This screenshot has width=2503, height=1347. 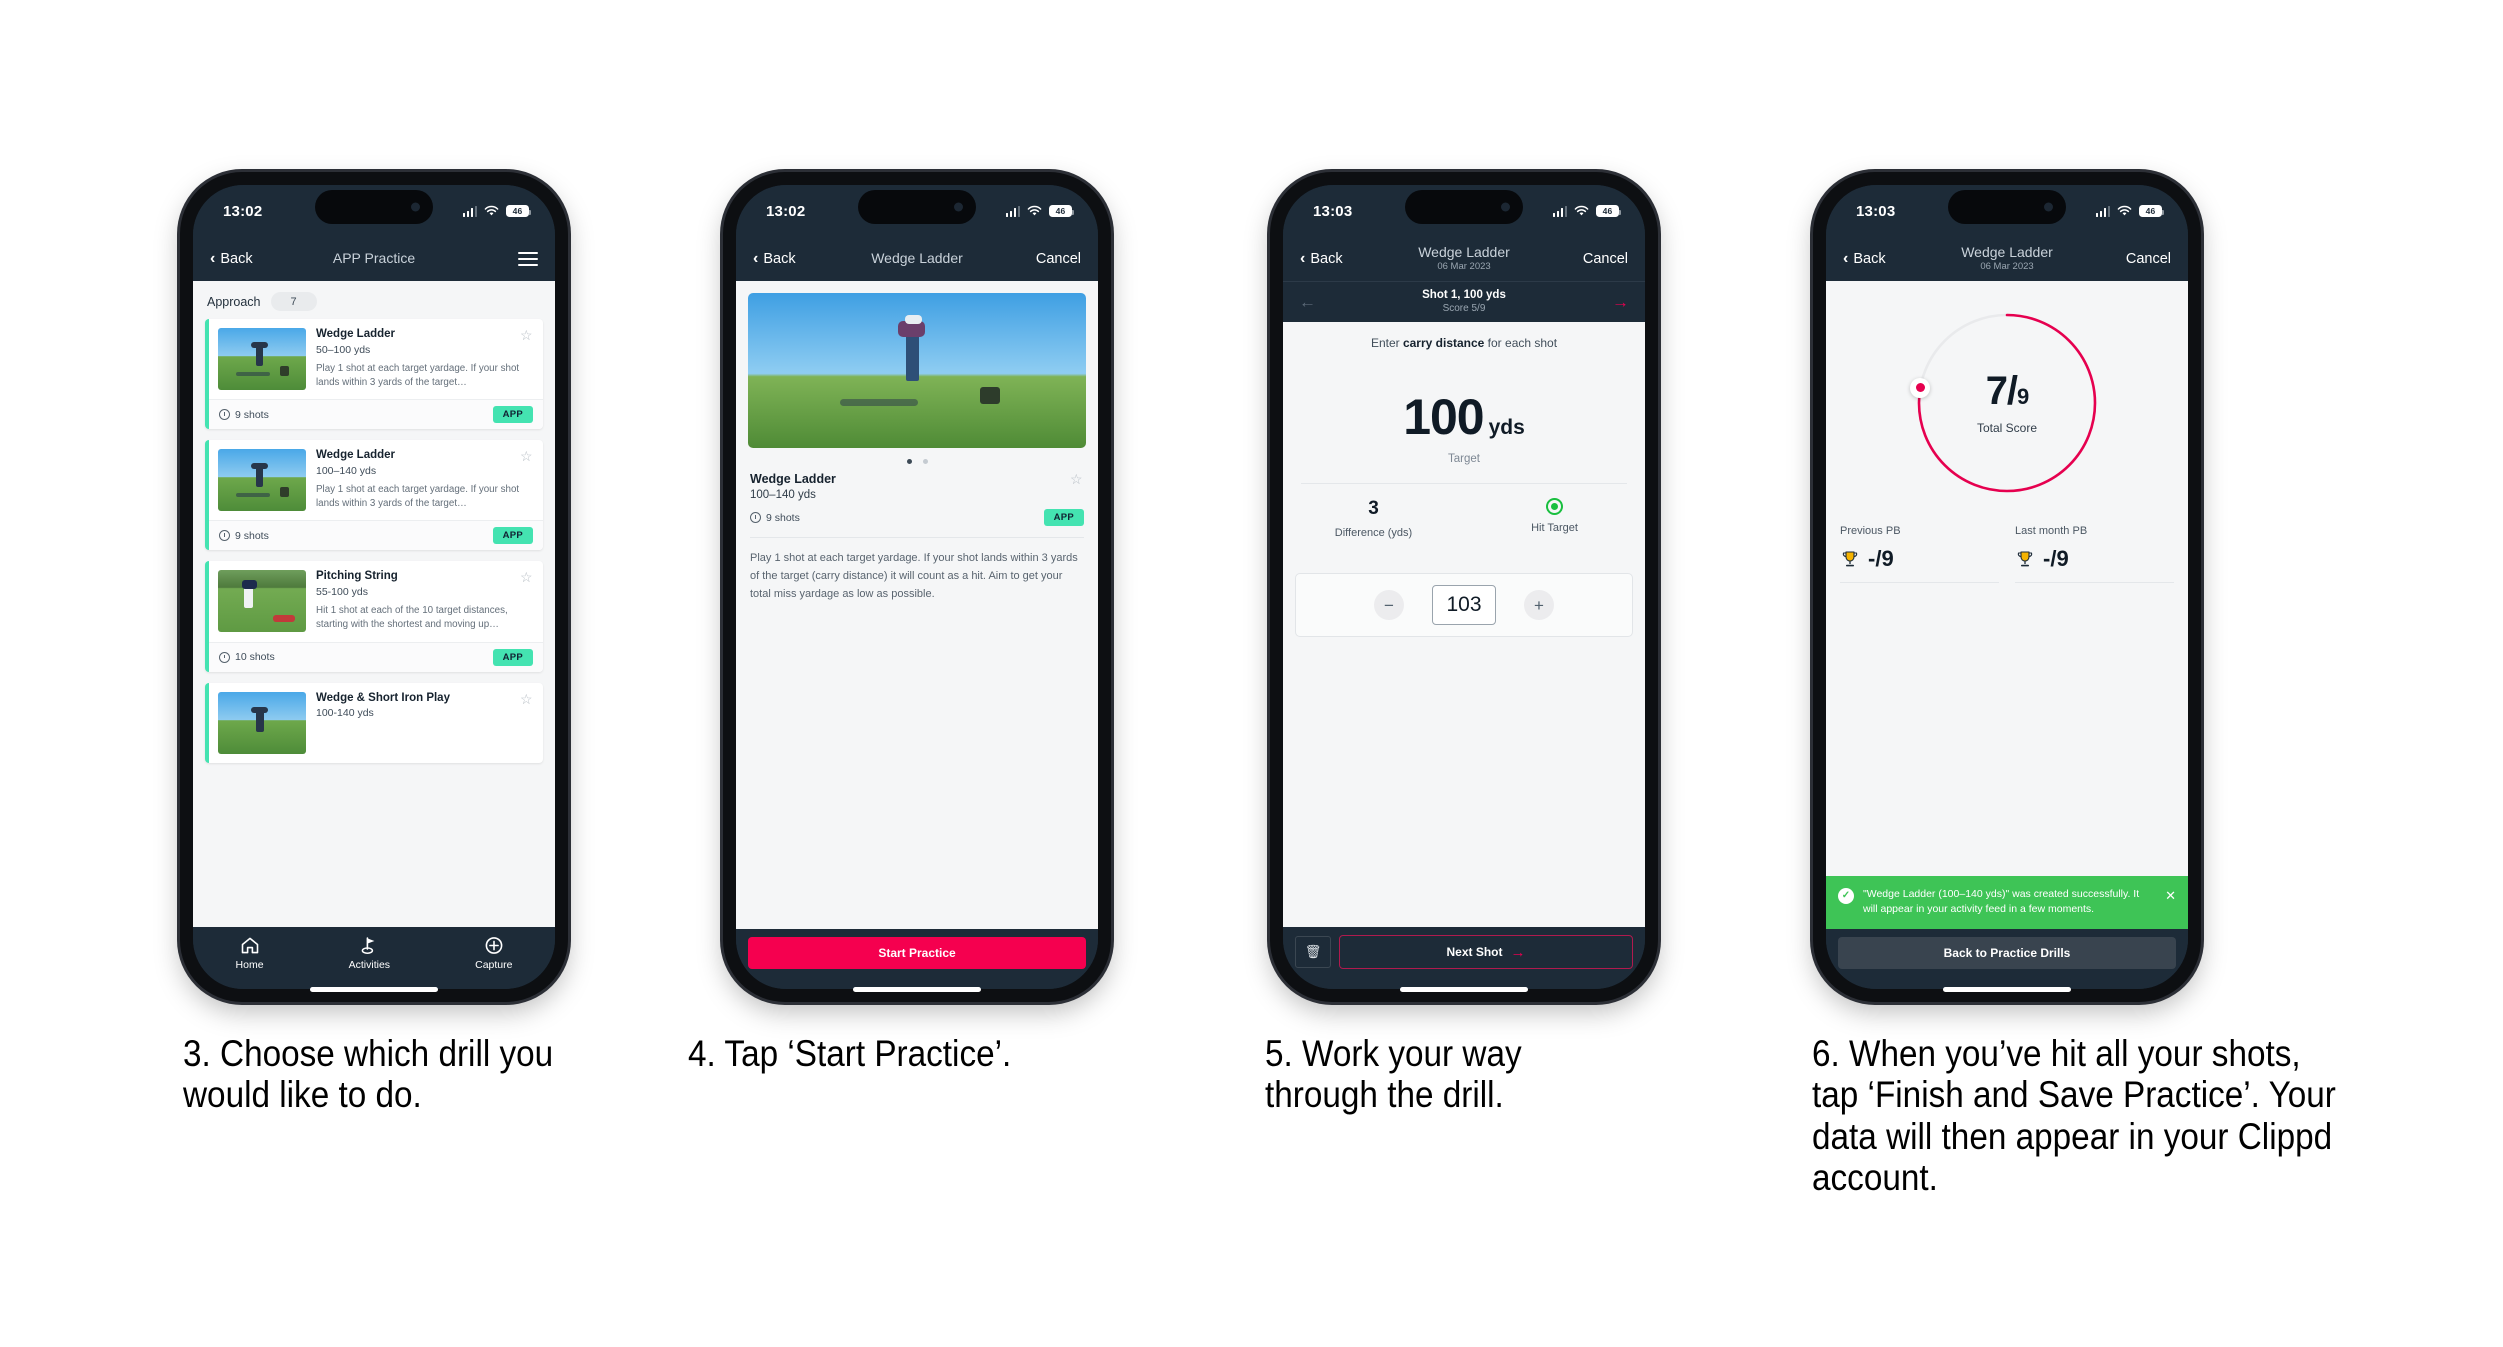 What do you see at coordinates (1313, 952) in the screenshot?
I see `delete-icon: 🗑` at bounding box center [1313, 952].